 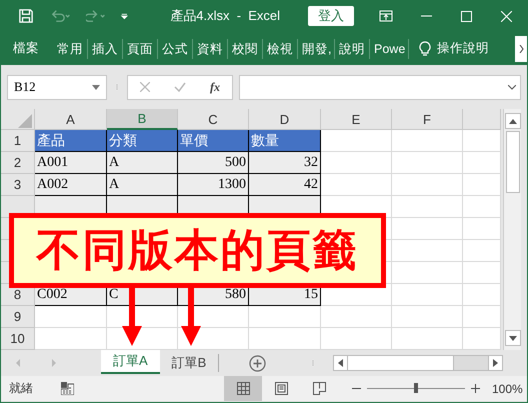 I want to click on lightbulb-icon, so click(x=425, y=48).